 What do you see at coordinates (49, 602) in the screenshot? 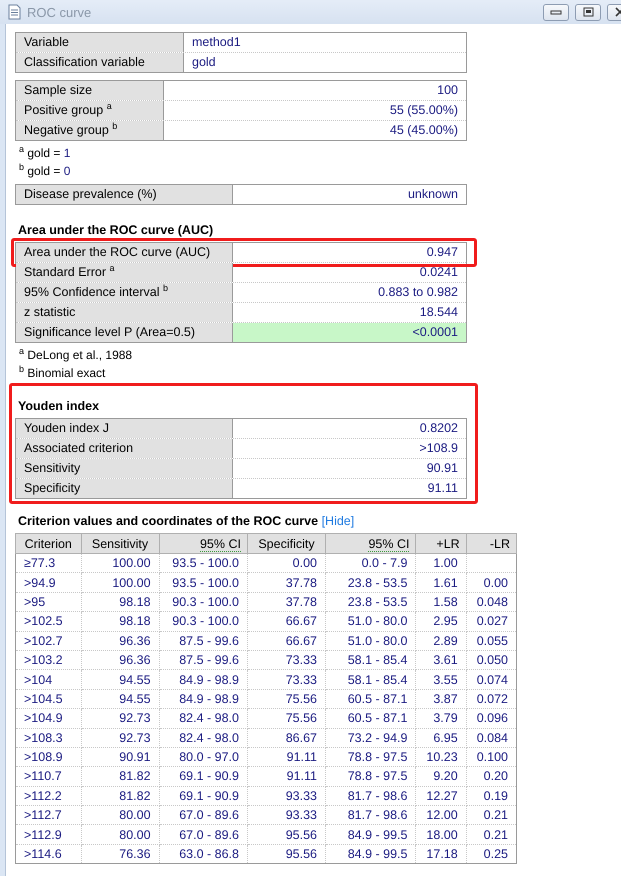
I see `table-cell: >95` at bounding box center [49, 602].